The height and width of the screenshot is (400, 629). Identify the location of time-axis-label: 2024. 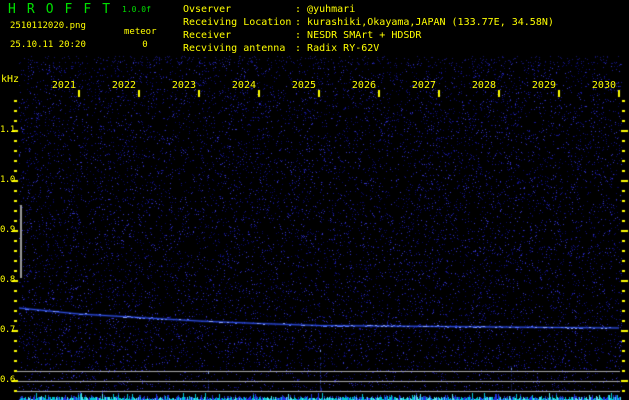
(243, 85).